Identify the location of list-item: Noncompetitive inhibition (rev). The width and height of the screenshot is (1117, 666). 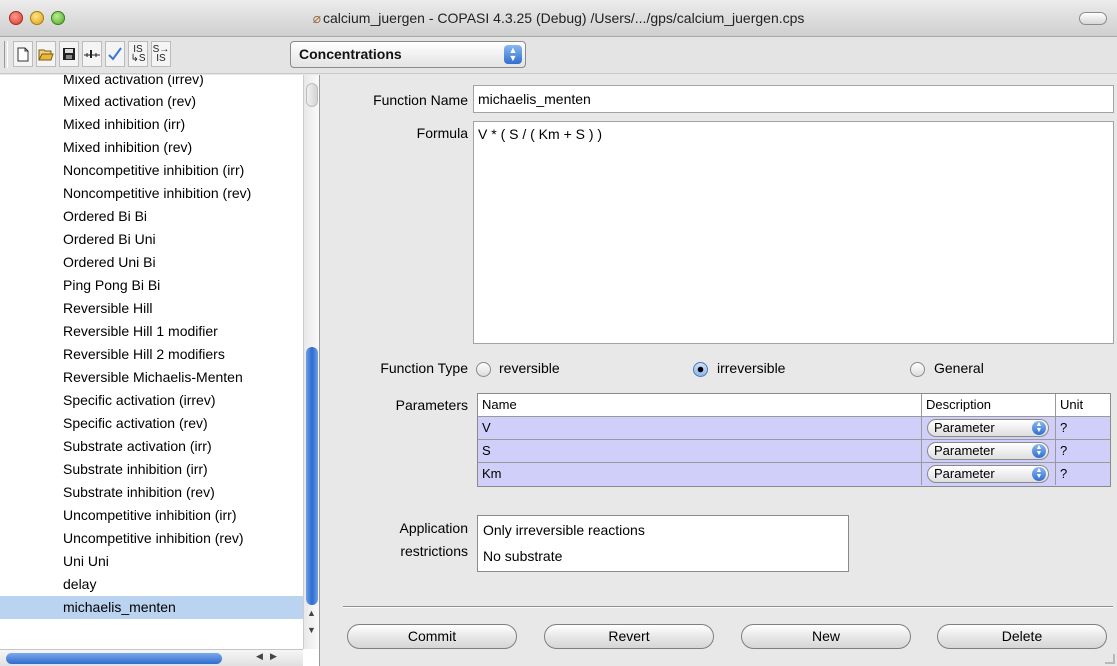
(151, 193).